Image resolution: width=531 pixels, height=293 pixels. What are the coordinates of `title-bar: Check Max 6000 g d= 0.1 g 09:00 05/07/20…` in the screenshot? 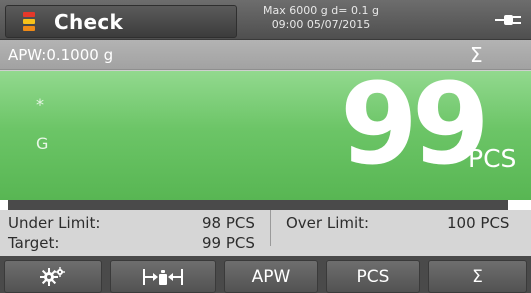 It's located at (265, 20).